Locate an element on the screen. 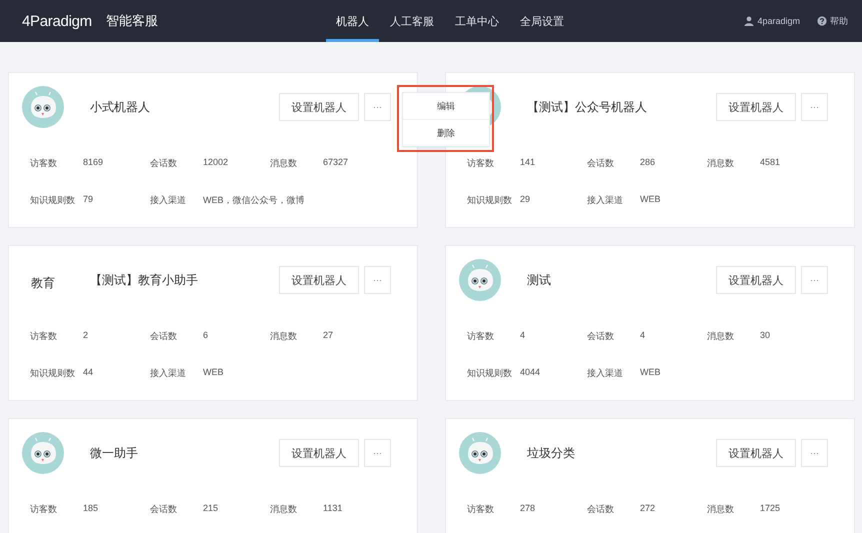 This screenshot has width=862, height=533. stat-value: 2 is located at coordinates (85, 336).